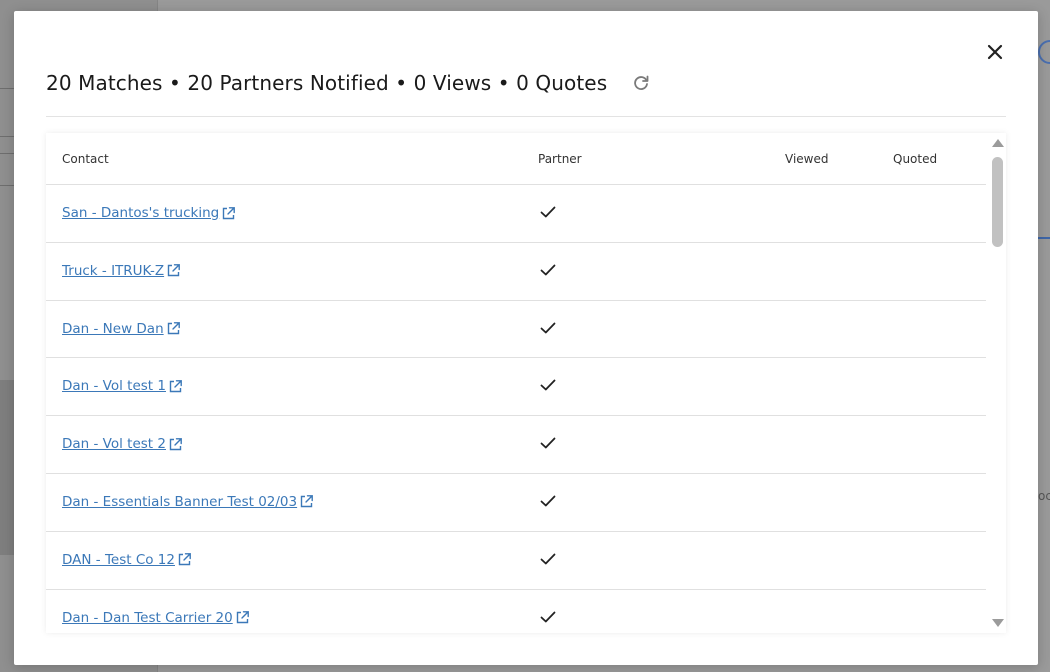  I want to click on table-row: Dan - New Dan, so click(516, 330).